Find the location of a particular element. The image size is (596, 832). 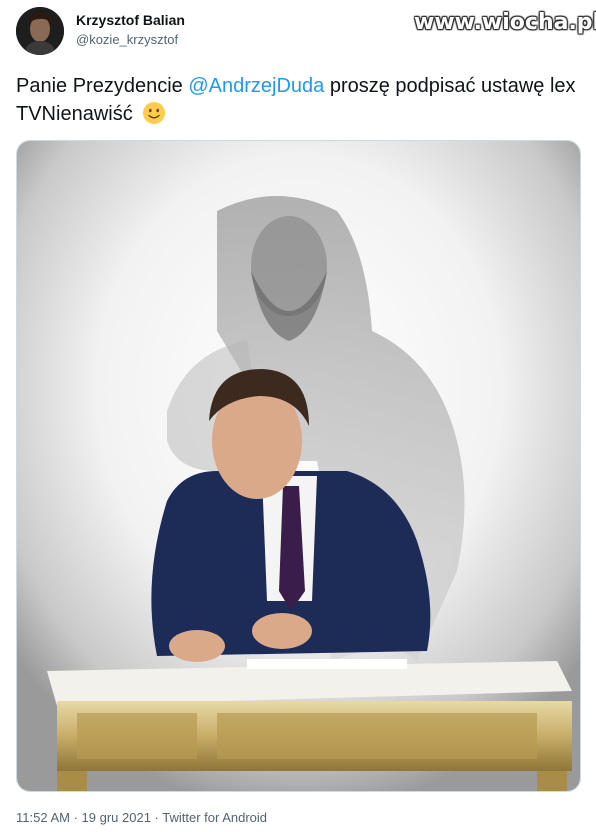

tweet-text-start: Panie Prezydencie is located at coordinates (102, 86).